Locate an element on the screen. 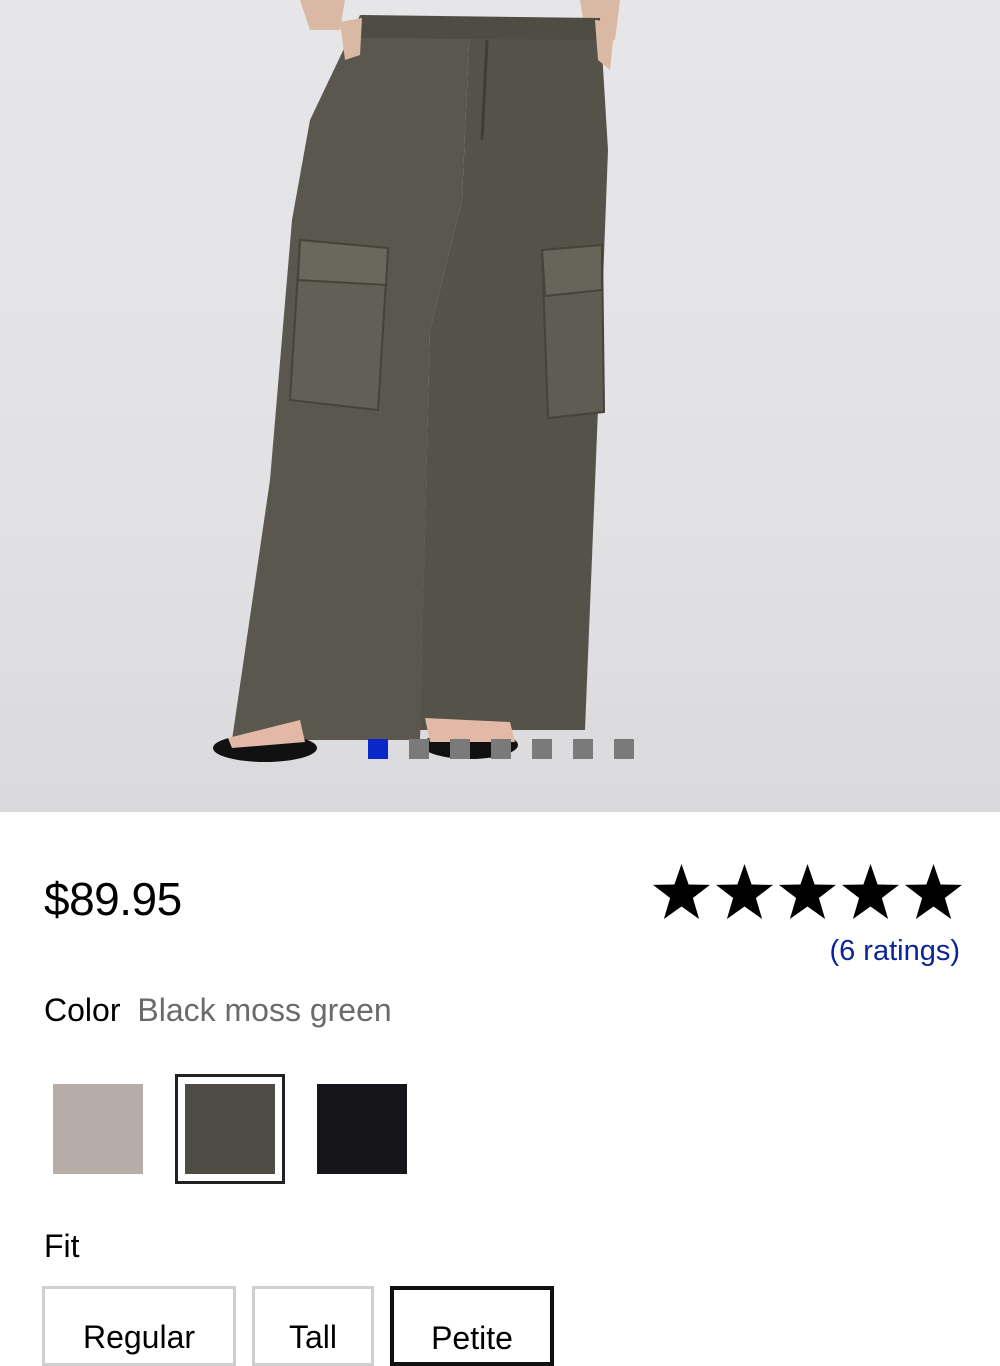  fit-option-petite: Petite is located at coordinates (472, 1326).